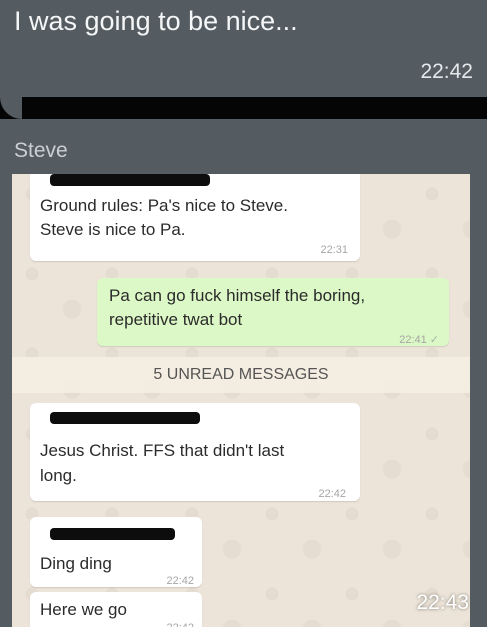  What do you see at coordinates (243, 108) in the screenshot?
I see `divider` at bounding box center [243, 108].